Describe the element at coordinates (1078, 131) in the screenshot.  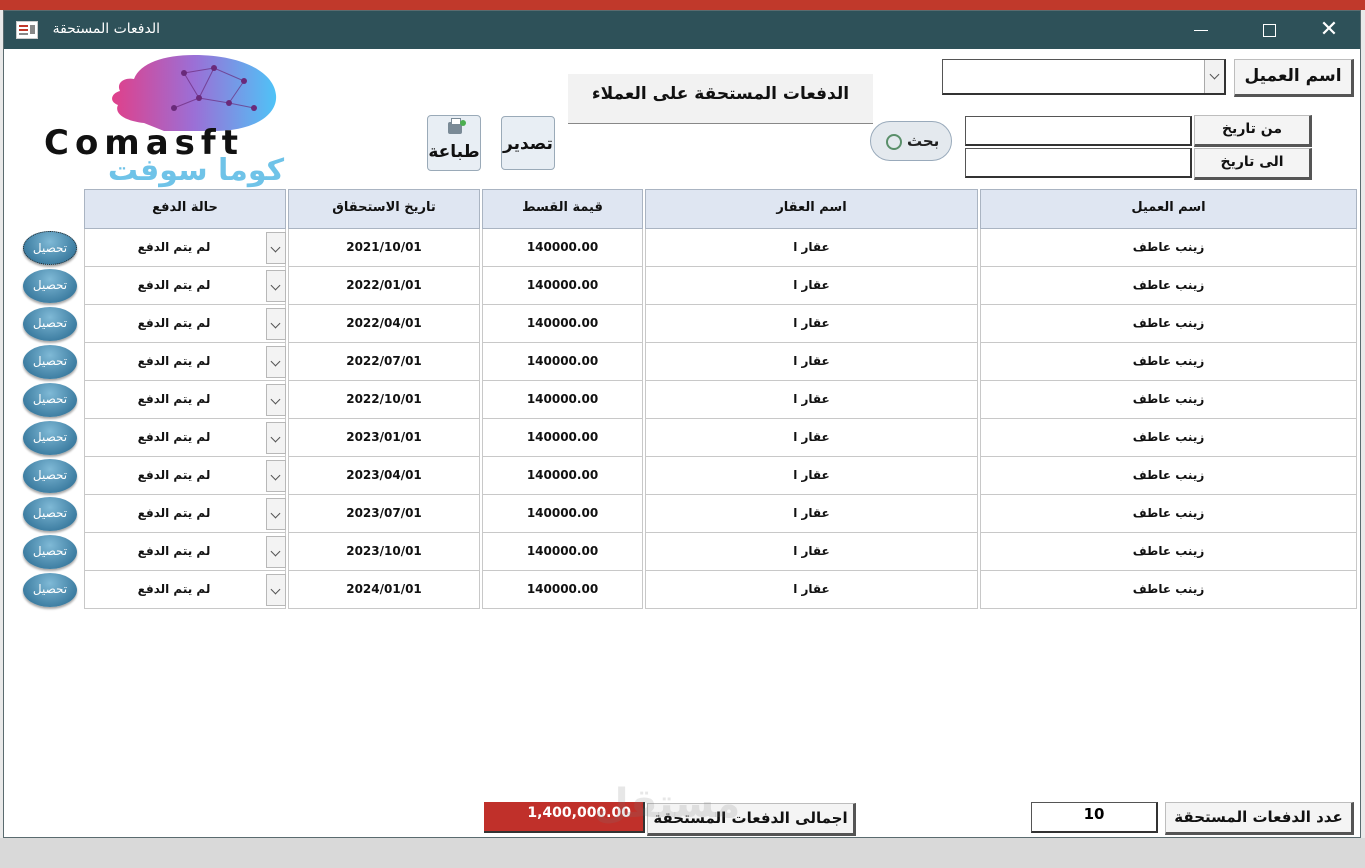
I see `from-date-input` at that location.